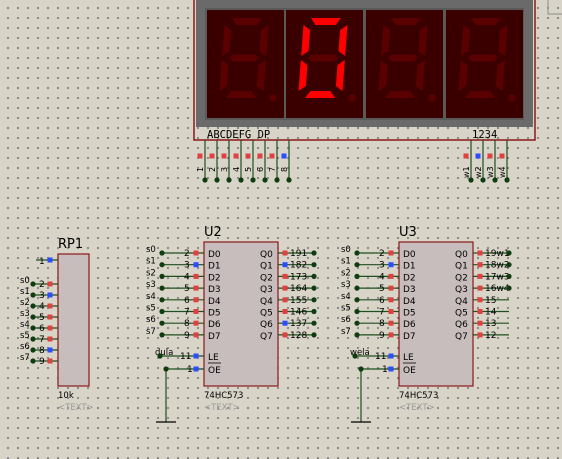  Describe the element at coordinates (33, 306) in the screenshot. I see `rp1-pin-junction` at that location.